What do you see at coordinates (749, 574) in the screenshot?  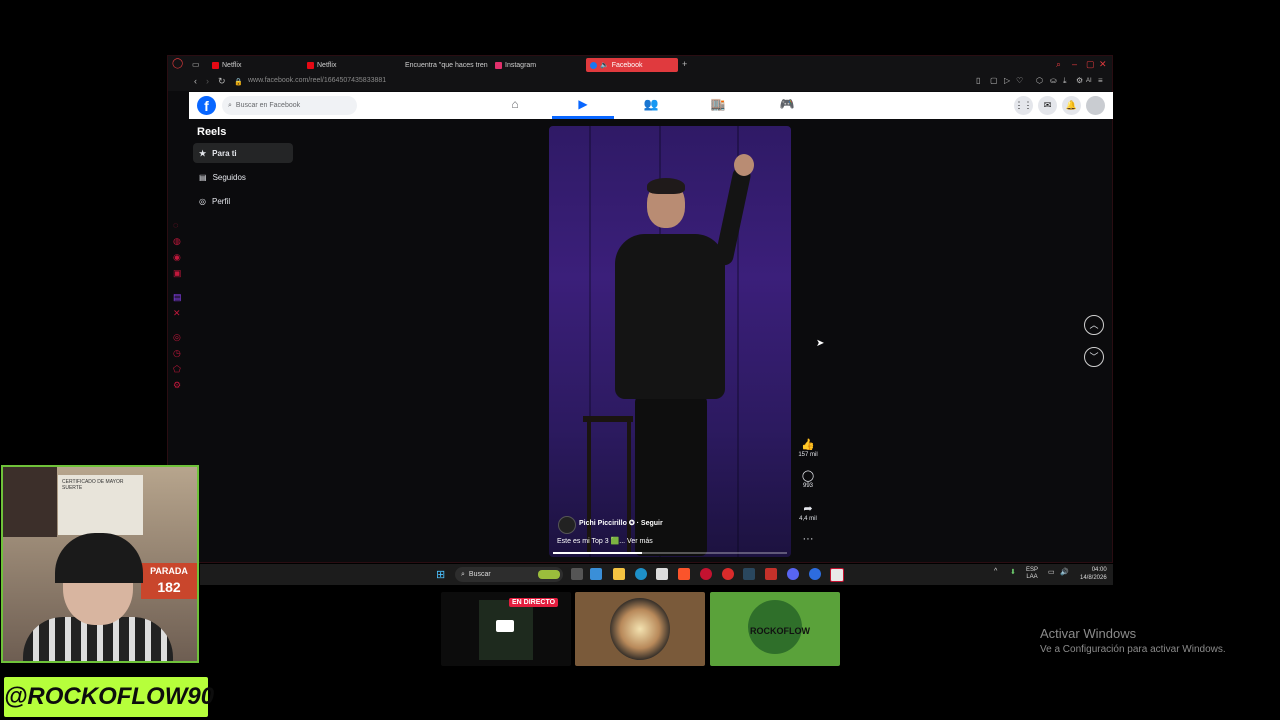 I see `steam-icon` at bounding box center [749, 574].